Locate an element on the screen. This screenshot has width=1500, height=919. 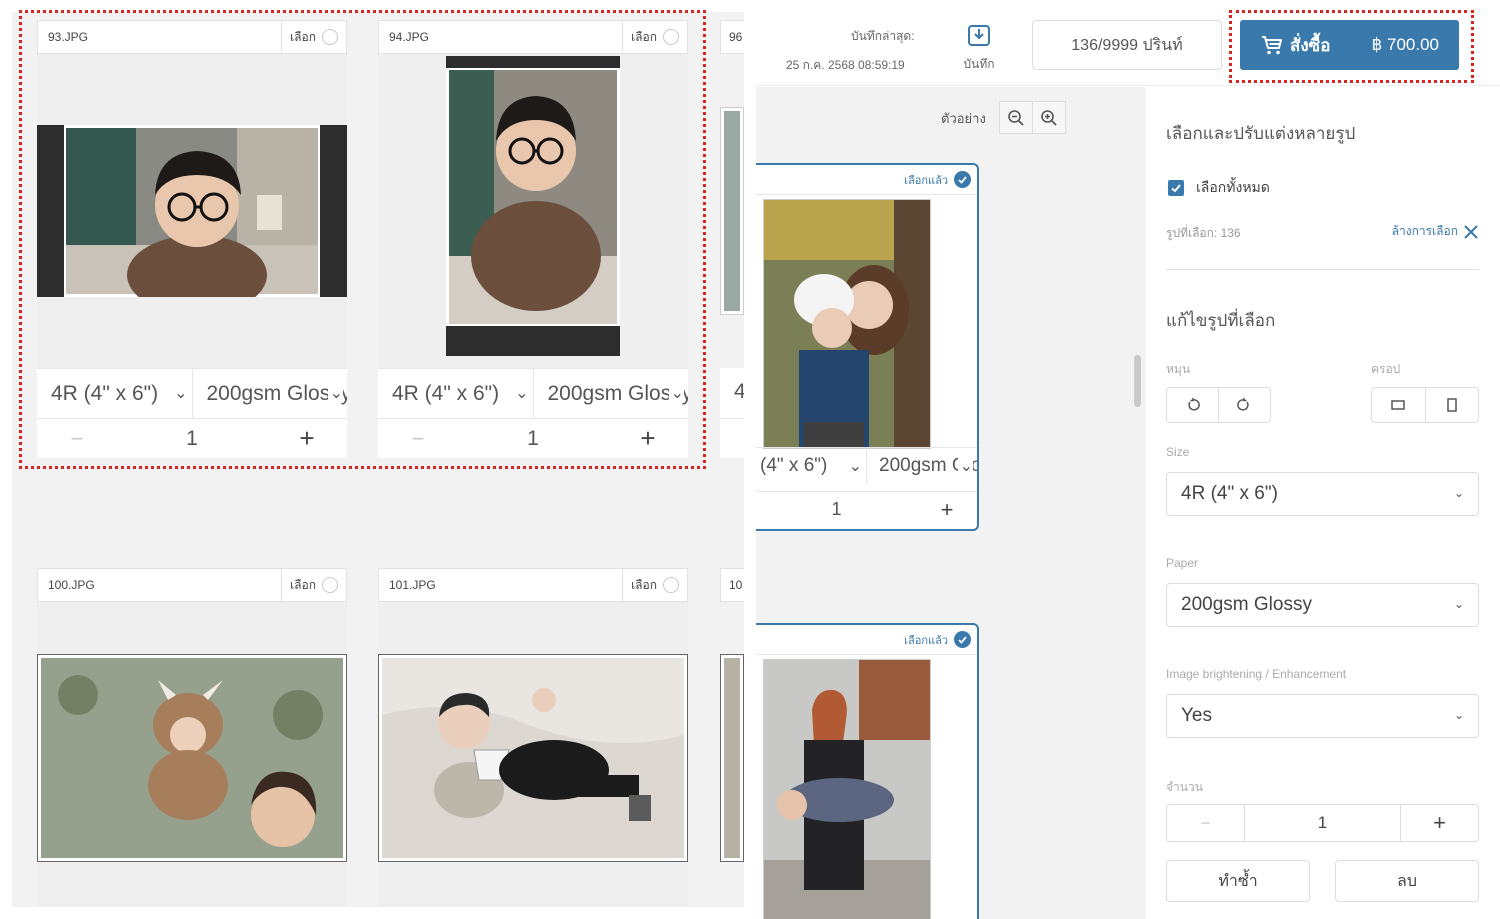
select-all-checkbox: เลือกทั้งหมด is located at coordinates (1219, 188).